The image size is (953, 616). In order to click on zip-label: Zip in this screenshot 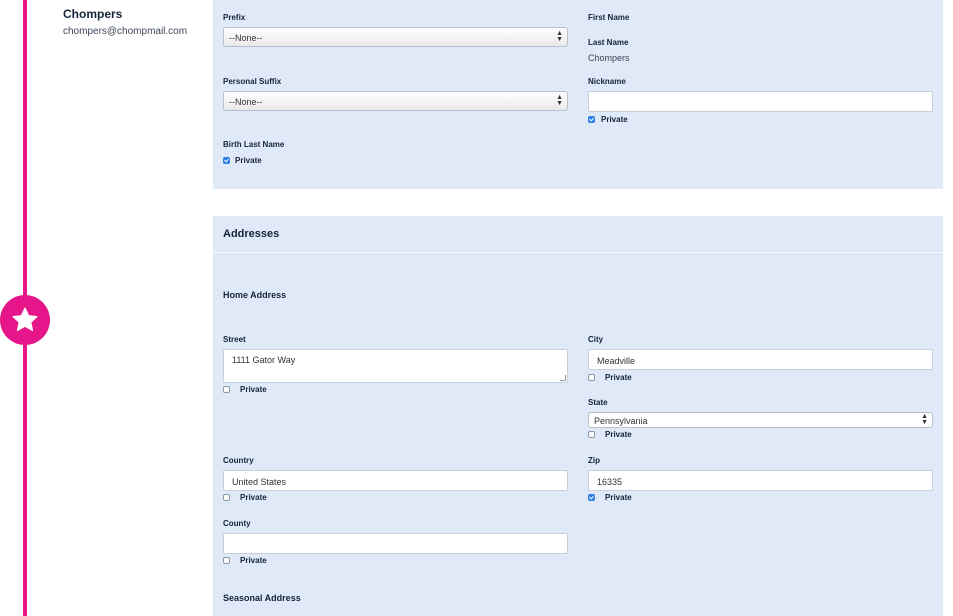, I will do `click(594, 460)`.